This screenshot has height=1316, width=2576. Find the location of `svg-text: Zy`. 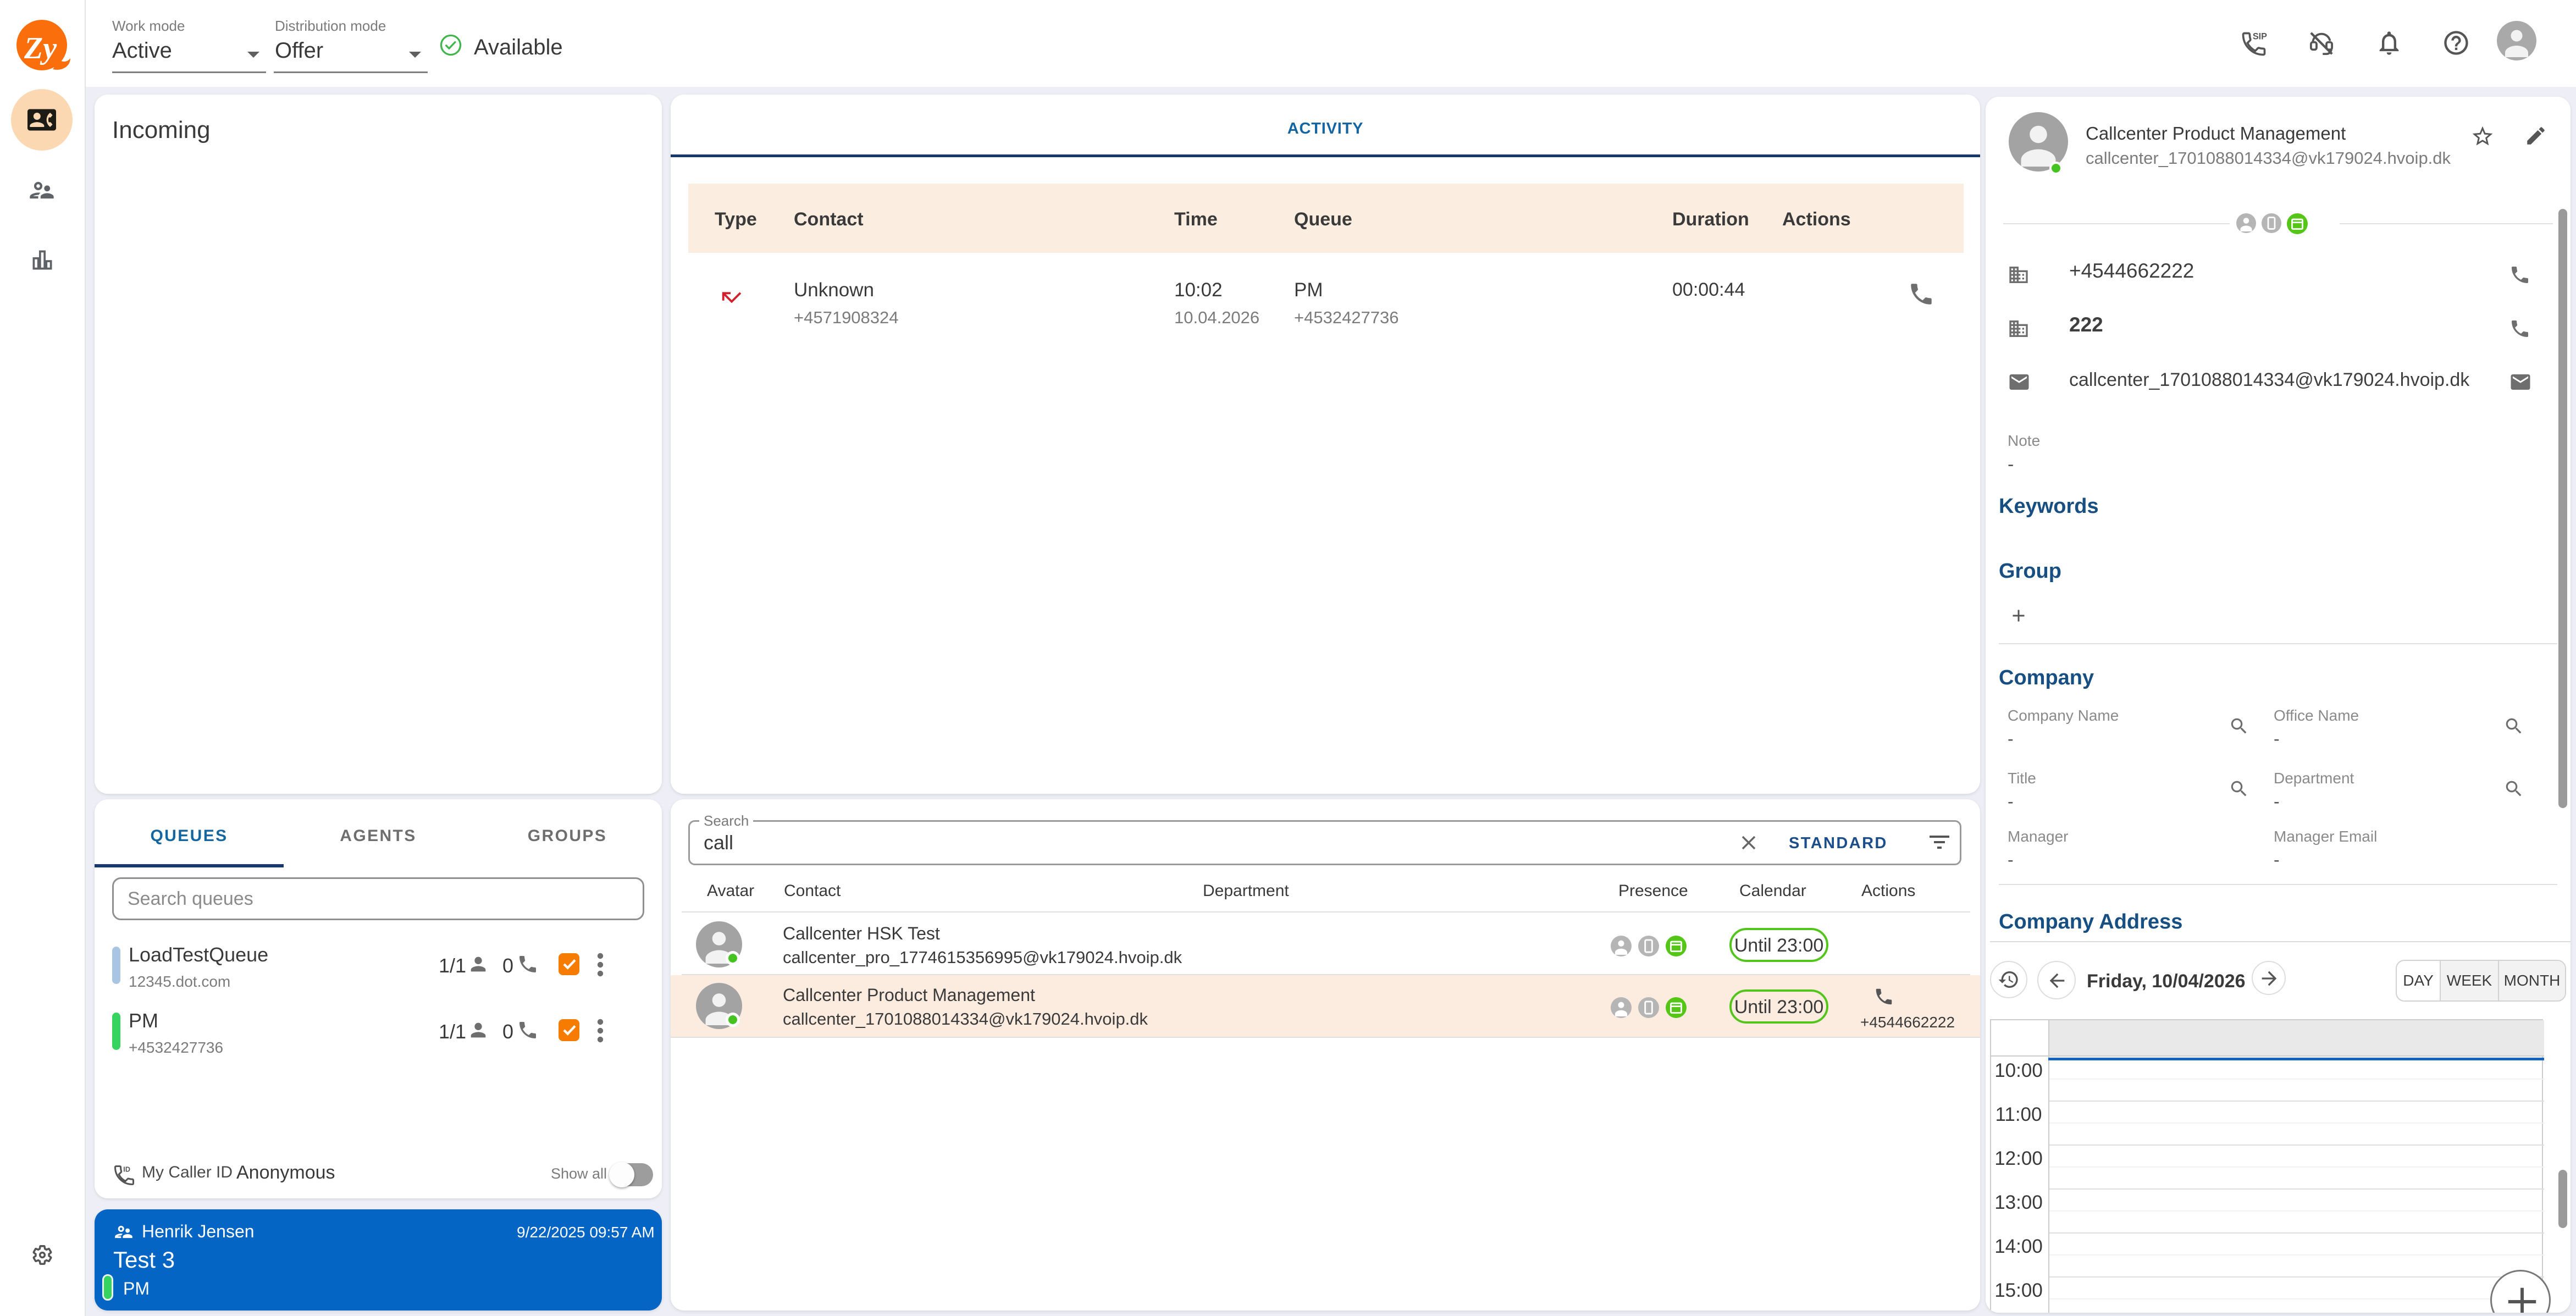

svg-text: Zy is located at coordinates (40, 48).